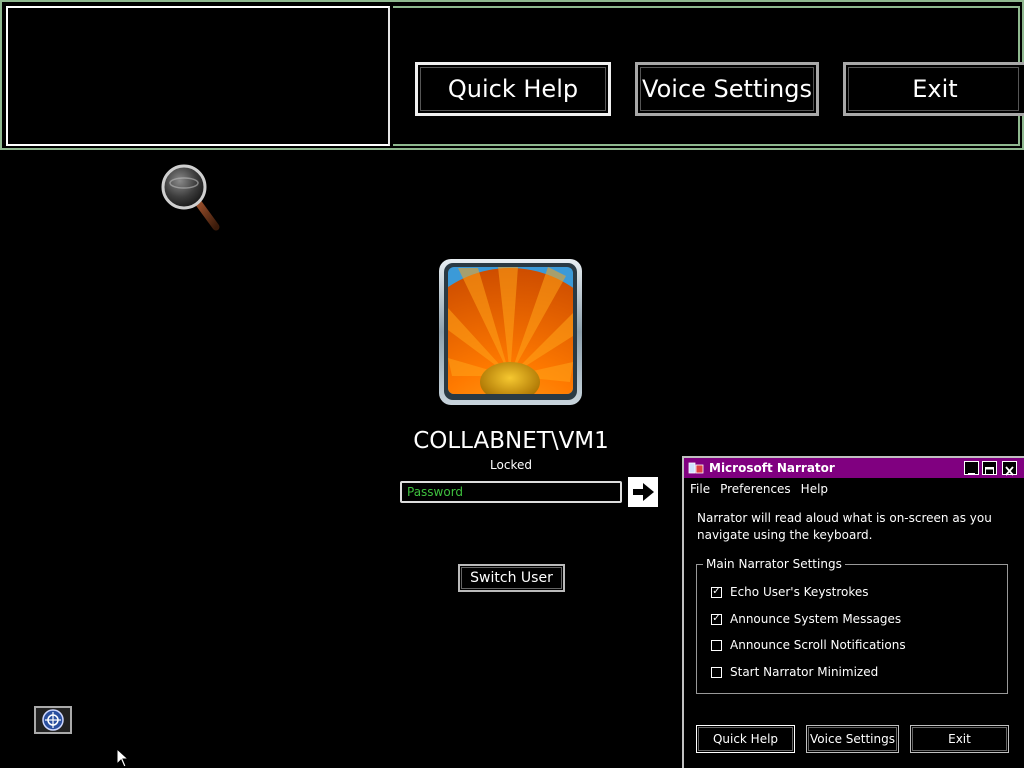 The height and width of the screenshot is (768, 1024). I want to click on option-label: Announce System Messages, so click(816, 619).